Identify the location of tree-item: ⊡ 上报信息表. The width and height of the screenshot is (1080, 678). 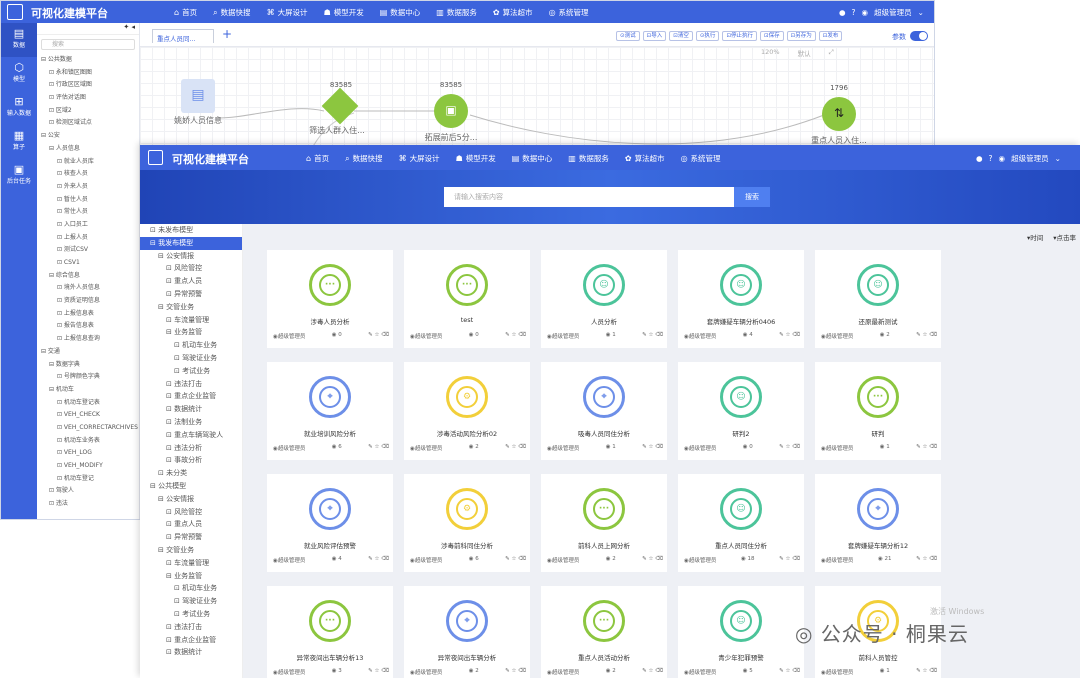
(88, 314).